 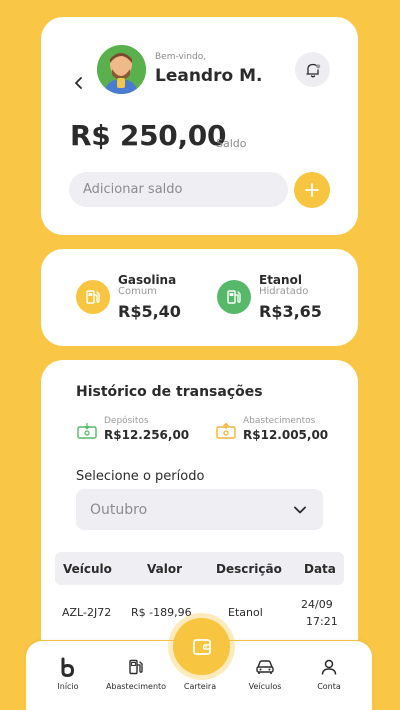 I want to click on column-header-value: Valor, so click(x=165, y=569).